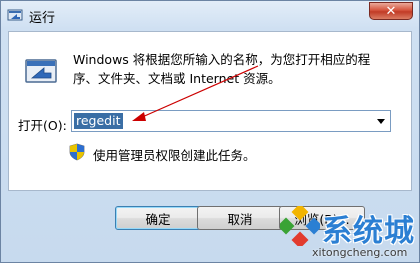  I want to click on window-title: 运行, so click(42, 18).